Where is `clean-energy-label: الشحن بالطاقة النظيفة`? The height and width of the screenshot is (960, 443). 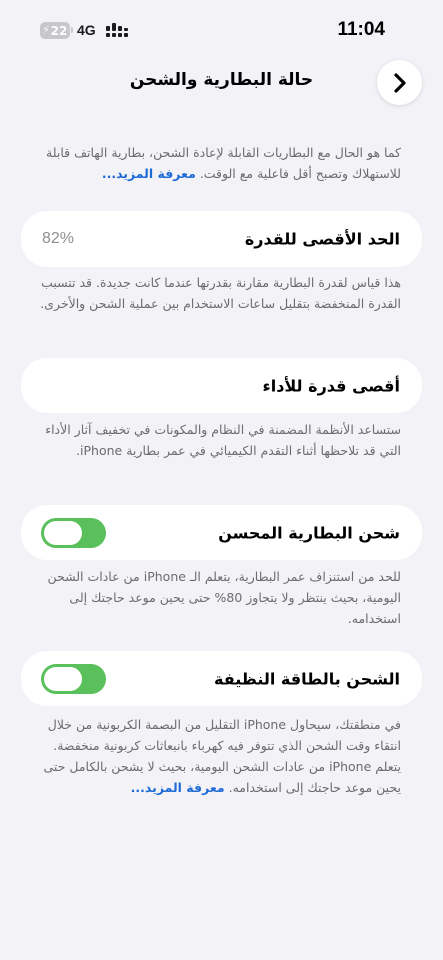
clean-energy-label: الشحن بالطاقة النظيفة is located at coordinates (307, 678).